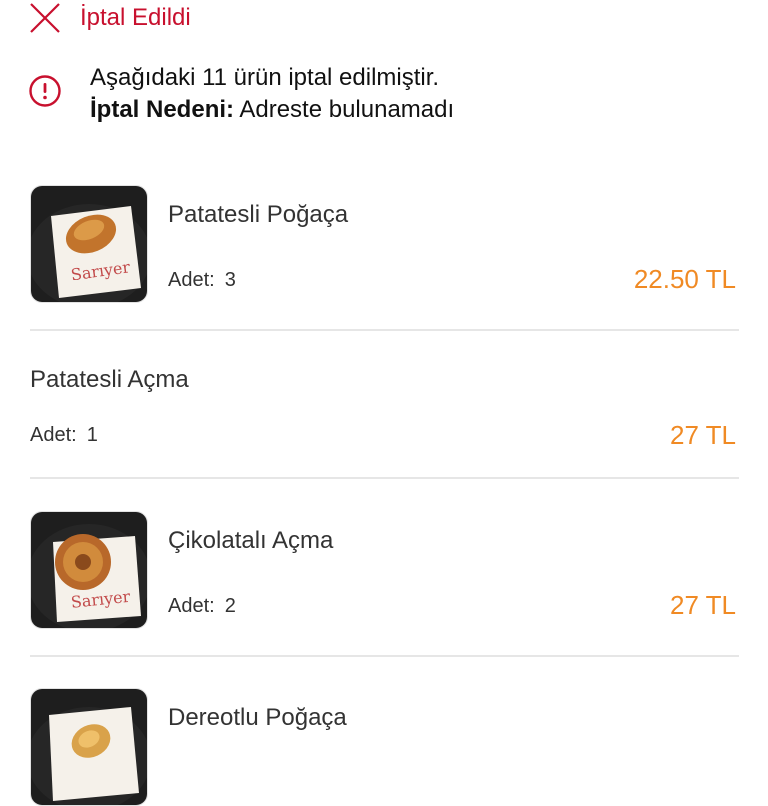 This screenshot has width=768, height=806. I want to click on close-icon, so click(45, 18).